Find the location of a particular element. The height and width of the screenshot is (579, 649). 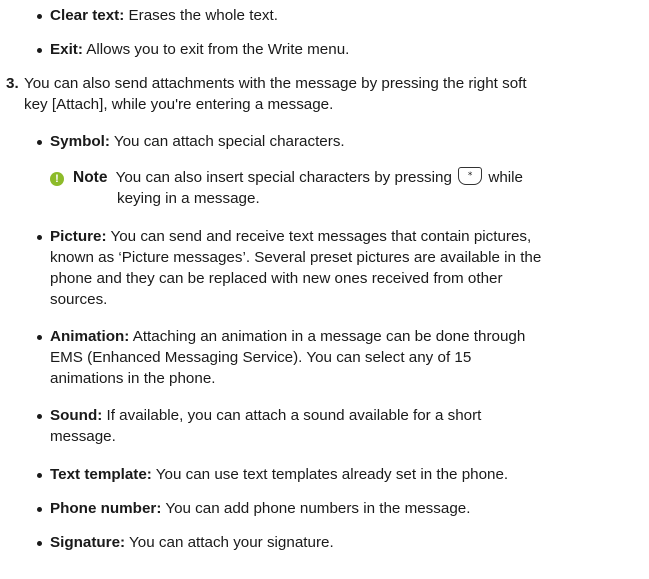

star-key-icon: * is located at coordinates (470, 175).